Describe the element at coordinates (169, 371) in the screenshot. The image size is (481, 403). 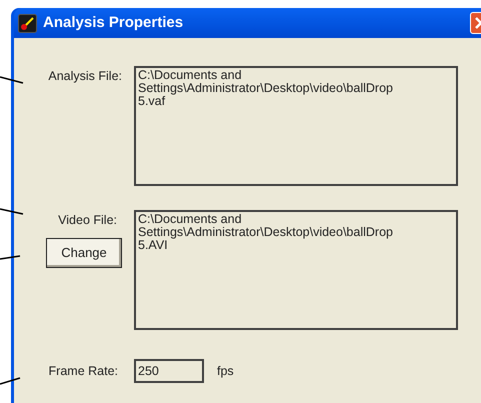
I see `frame-rate-field: 250` at that location.